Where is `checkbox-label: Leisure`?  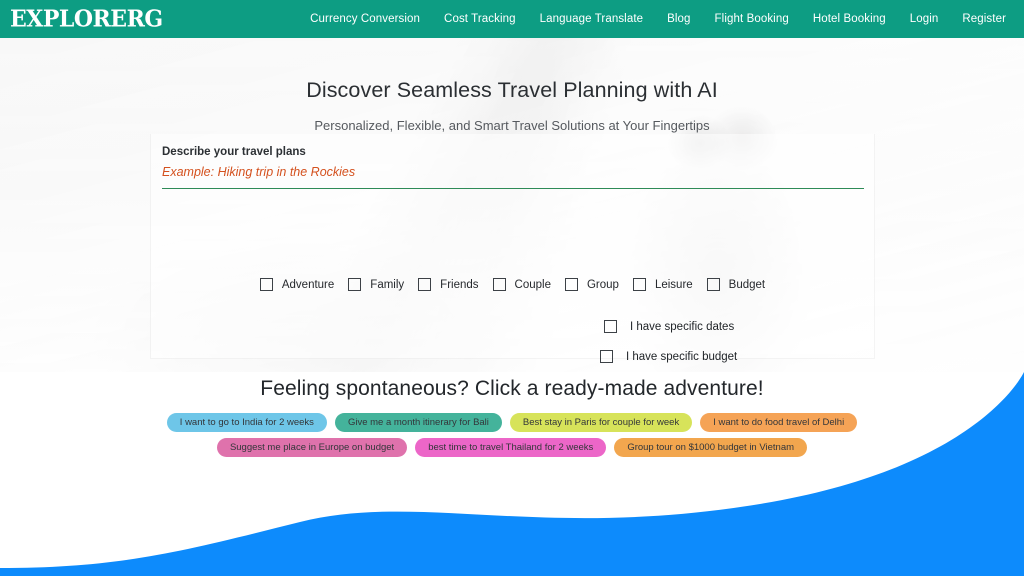
checkbox-label: Leisure is located at coordinates (673, 284).